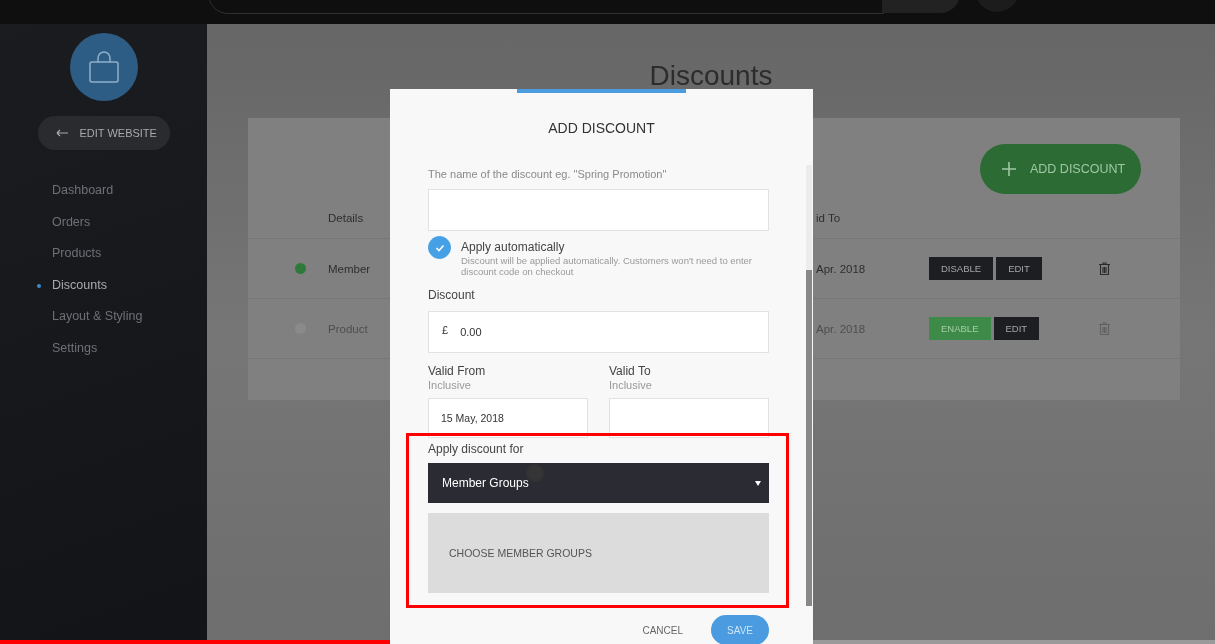 The image size is (1215, 644). What do you see at coordinates (662, 630) in the screenshot?
I see `cancel-button: CANCEL` at bounding box center [662, 630].